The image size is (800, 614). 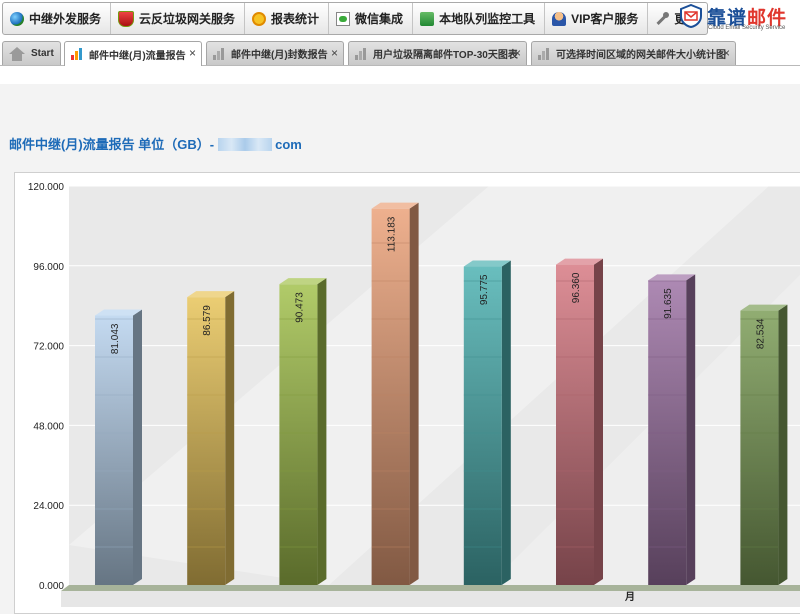 What do you see at coordinates (155, 144) in the screenshot?
I see `report-title: 邮件中继(月)流量报告 单位（GB）- com` at bounding box center [155, 144].